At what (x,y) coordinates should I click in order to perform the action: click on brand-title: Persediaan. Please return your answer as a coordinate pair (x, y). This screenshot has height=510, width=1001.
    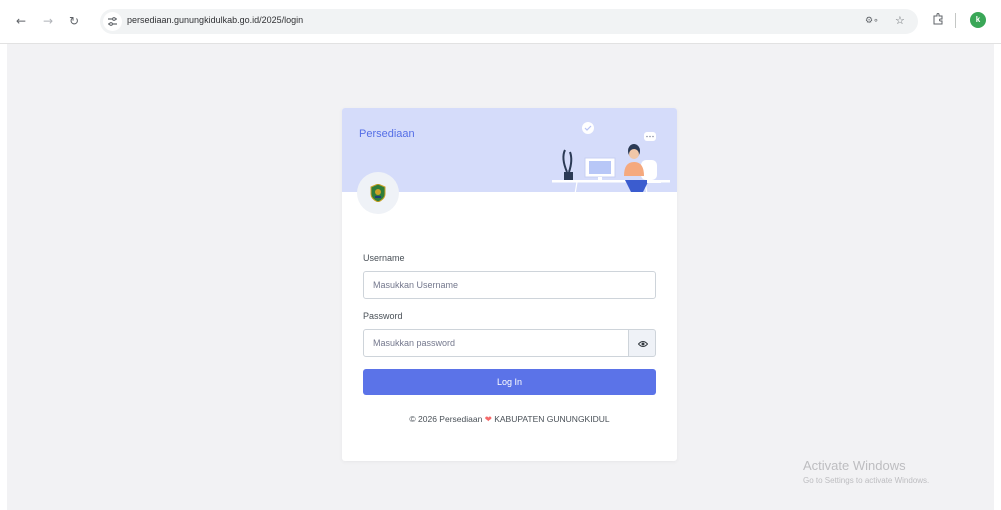
    Looking at the image, I should click on (387, 134).